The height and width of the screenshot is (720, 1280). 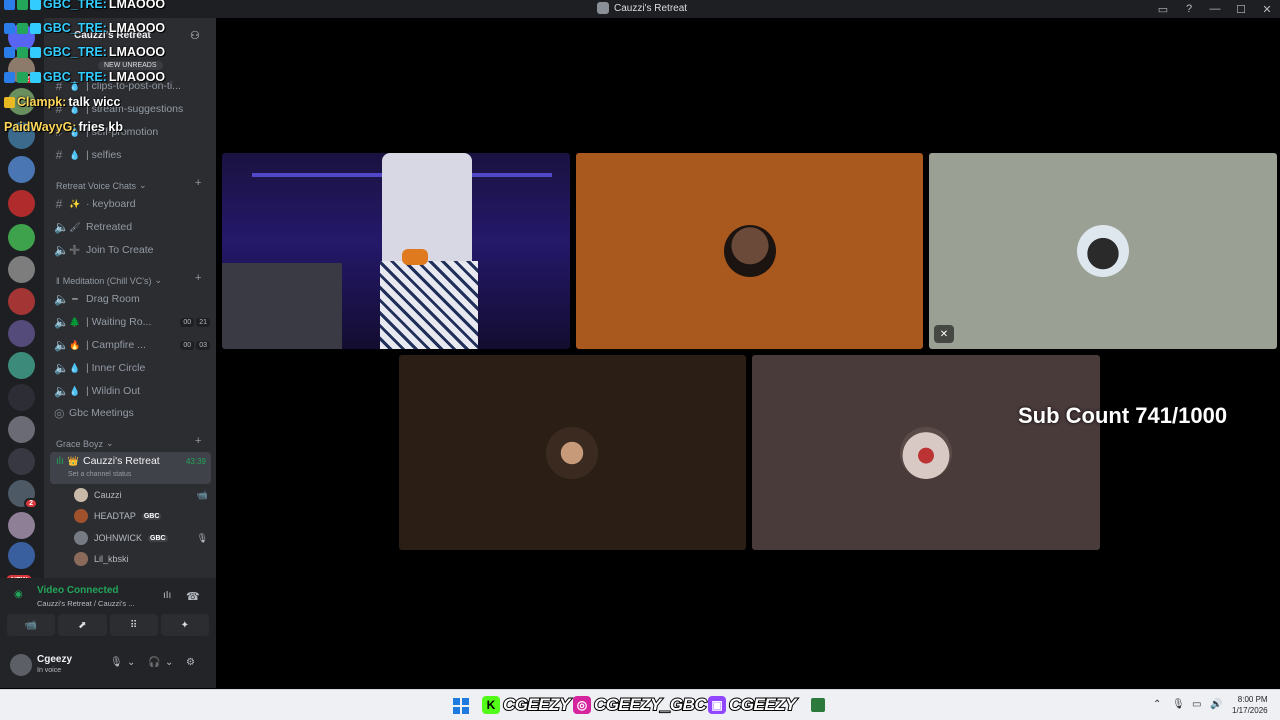 What do you see at coordinates (132, 299) in the screenshot?
I see `channel-drag-room: 🔈 ━ Drag Room` at bounding box center [132, 299].